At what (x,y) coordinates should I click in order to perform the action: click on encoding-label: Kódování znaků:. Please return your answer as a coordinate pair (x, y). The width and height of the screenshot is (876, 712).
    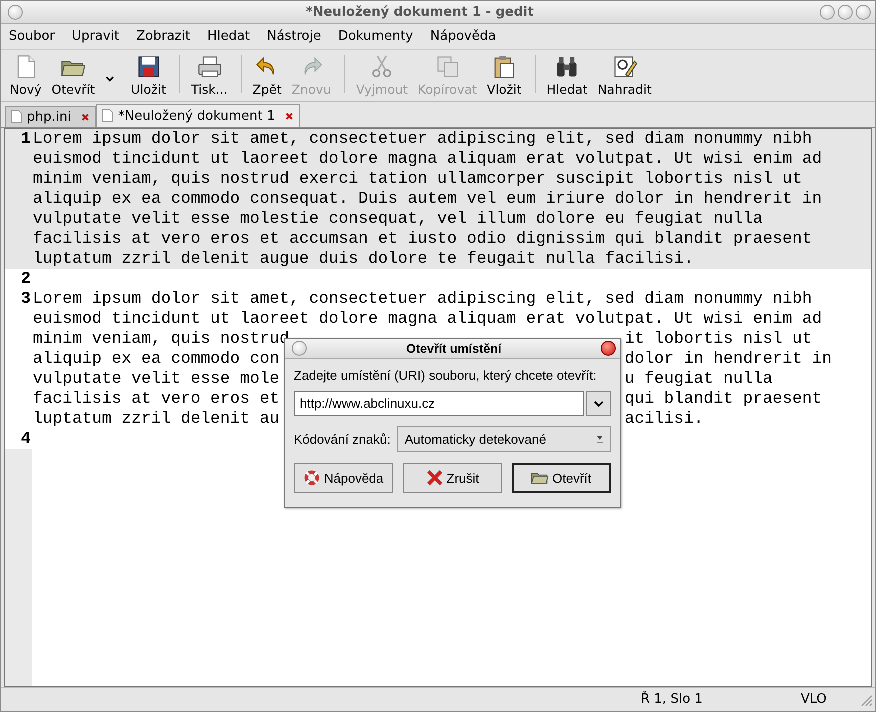
    Looking at the image, I should click on (342, 439).